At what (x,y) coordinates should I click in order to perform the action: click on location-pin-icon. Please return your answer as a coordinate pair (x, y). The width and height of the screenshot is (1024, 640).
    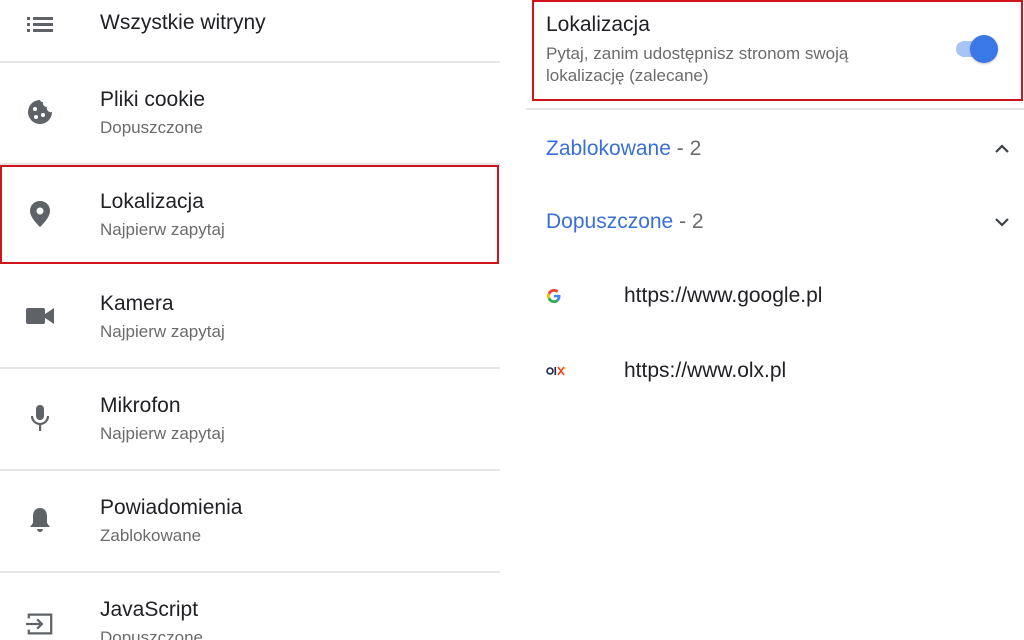
    Looking at the image, I should click on (40, 214).